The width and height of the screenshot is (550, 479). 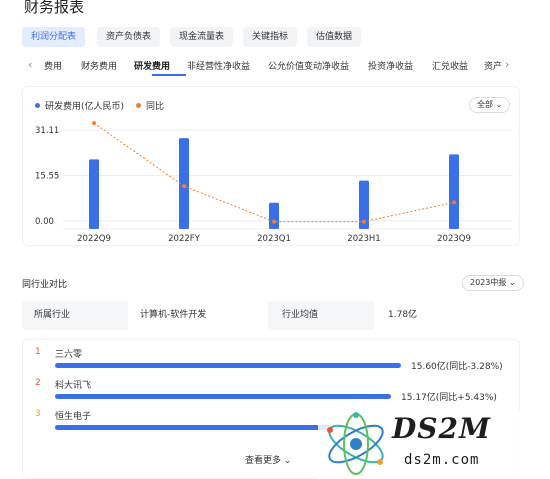 I want to click on tab-cash-flow: 现金流量表, so click(x=202, y=37).